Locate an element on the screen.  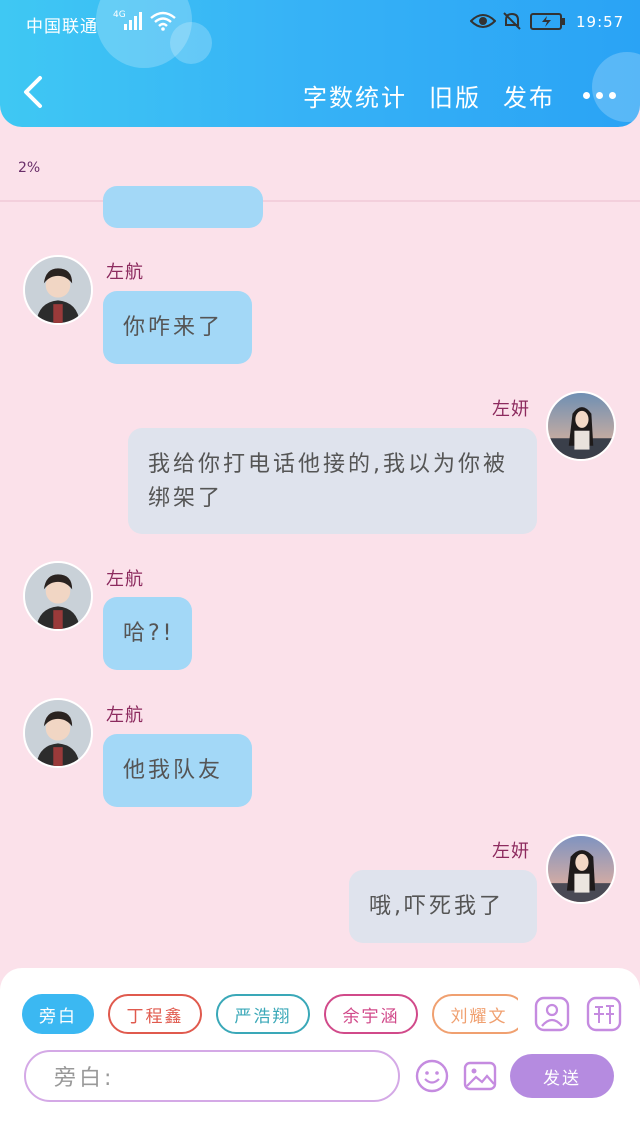
emoji-icon is located at coordinates (432, 1076).